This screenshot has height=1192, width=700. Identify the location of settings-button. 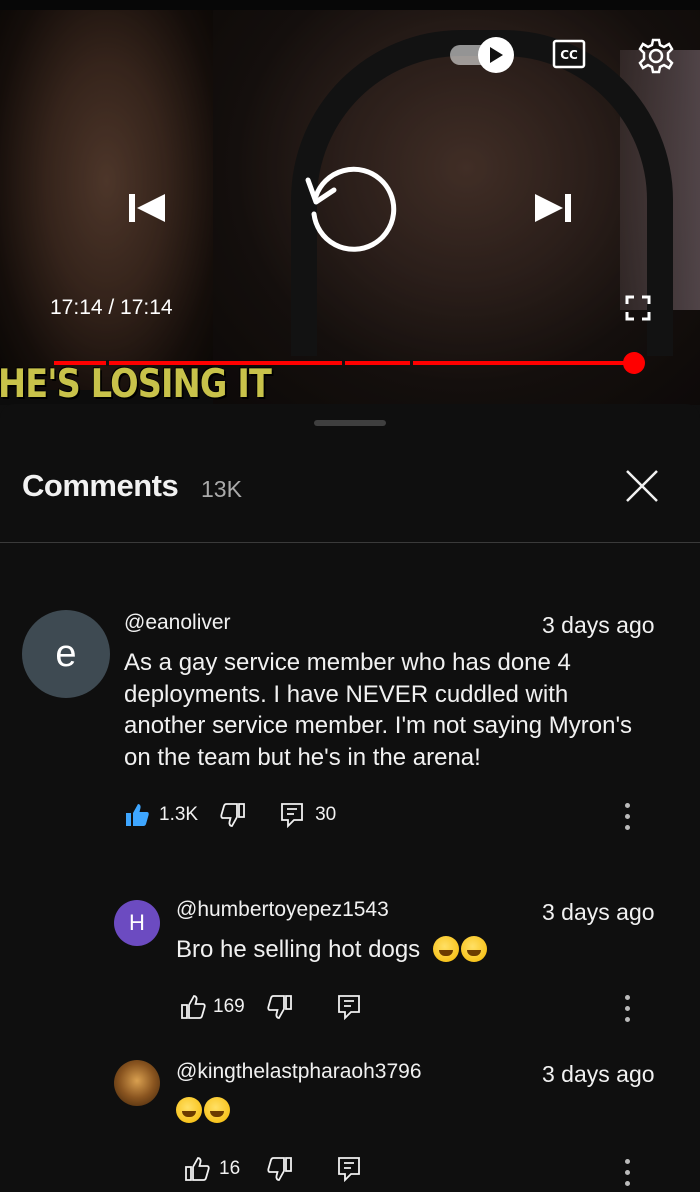
(656, 56).